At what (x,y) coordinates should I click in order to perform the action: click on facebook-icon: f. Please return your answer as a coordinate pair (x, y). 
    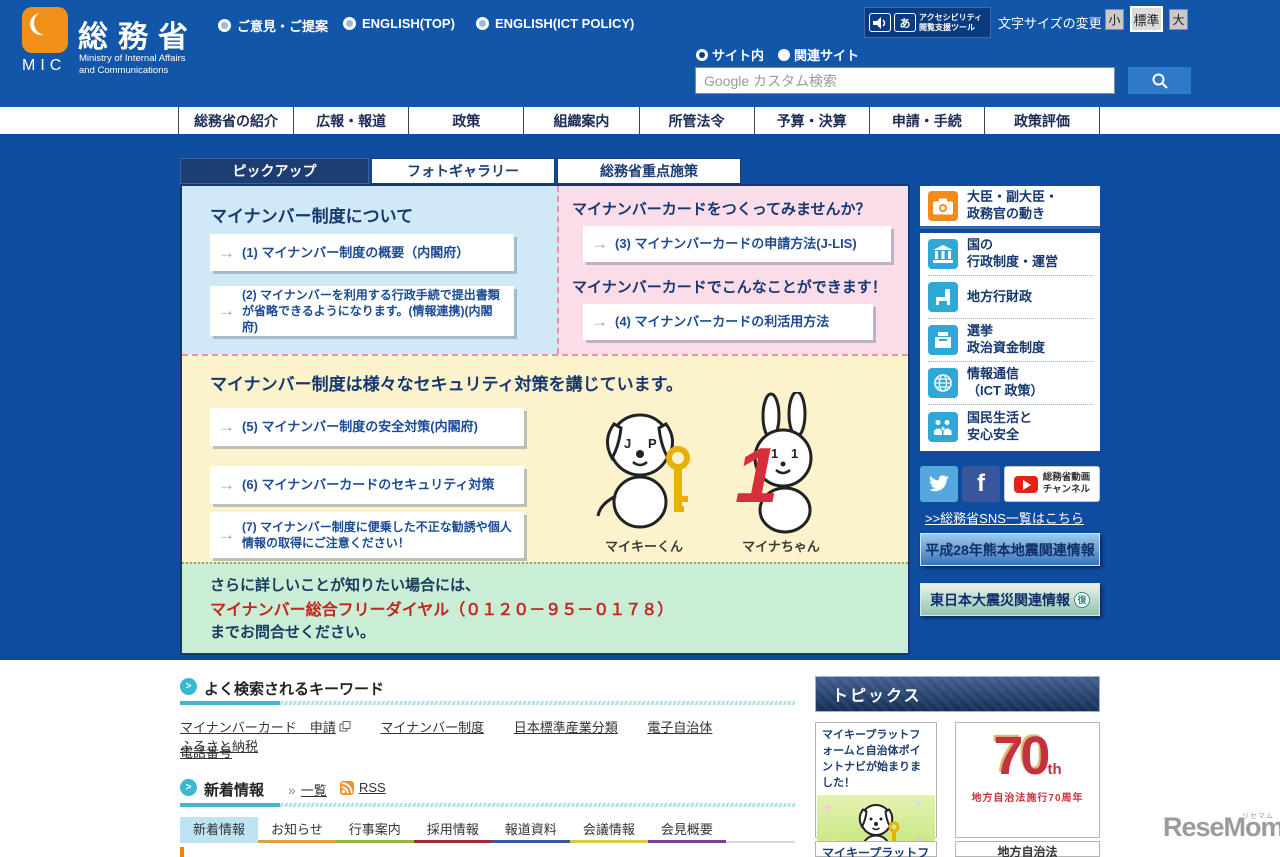
    Looking at the image, I should click on (981, 483).